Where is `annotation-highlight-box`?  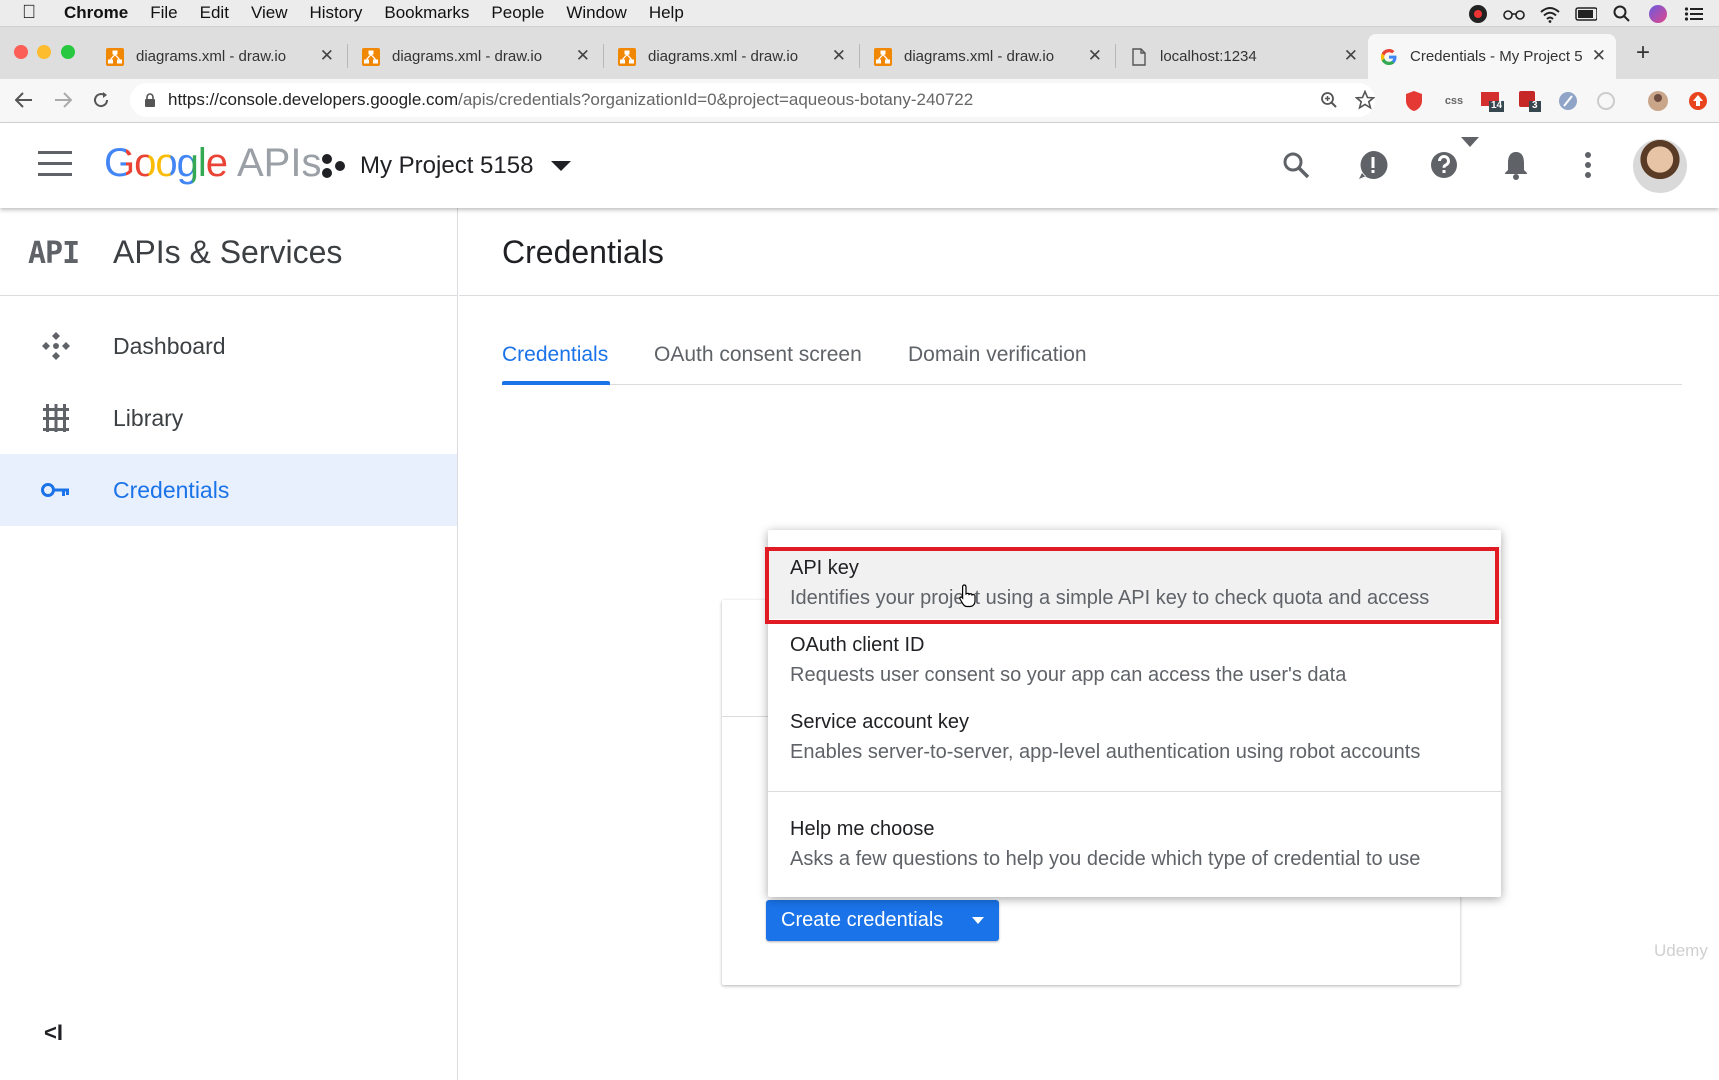 annotation-highlight-box is located at coordinates (1132, 585).